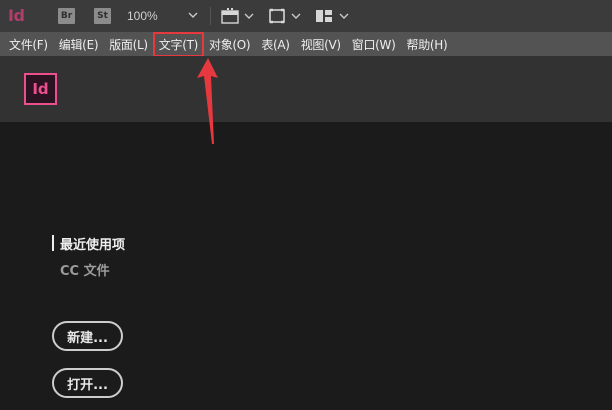 This screenshot has height=410, width=612. I want to click on app-logo: Id, so click(16, 15).